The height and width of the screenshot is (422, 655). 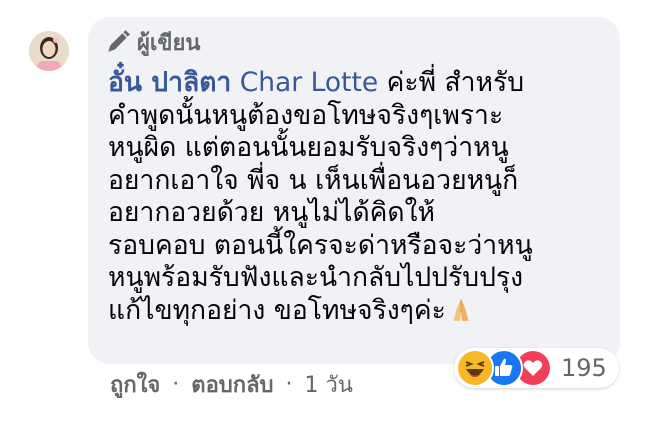 I want to click on comment-line: หนูผิด แต่ตอนนั้นยอมรับจริงๆว่าหนู, so click(x=308, y=147).